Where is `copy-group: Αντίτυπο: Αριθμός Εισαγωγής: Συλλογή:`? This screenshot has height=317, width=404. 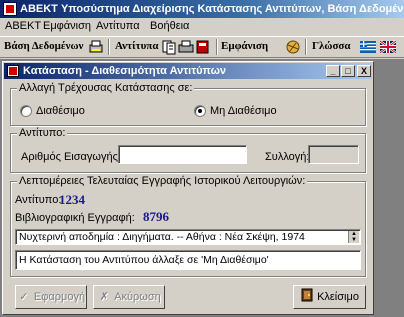
copy-group: Αντίτυπο: Αριθμός Εισαγωγής: Συλλογή: is located at coordinates (188, 150).